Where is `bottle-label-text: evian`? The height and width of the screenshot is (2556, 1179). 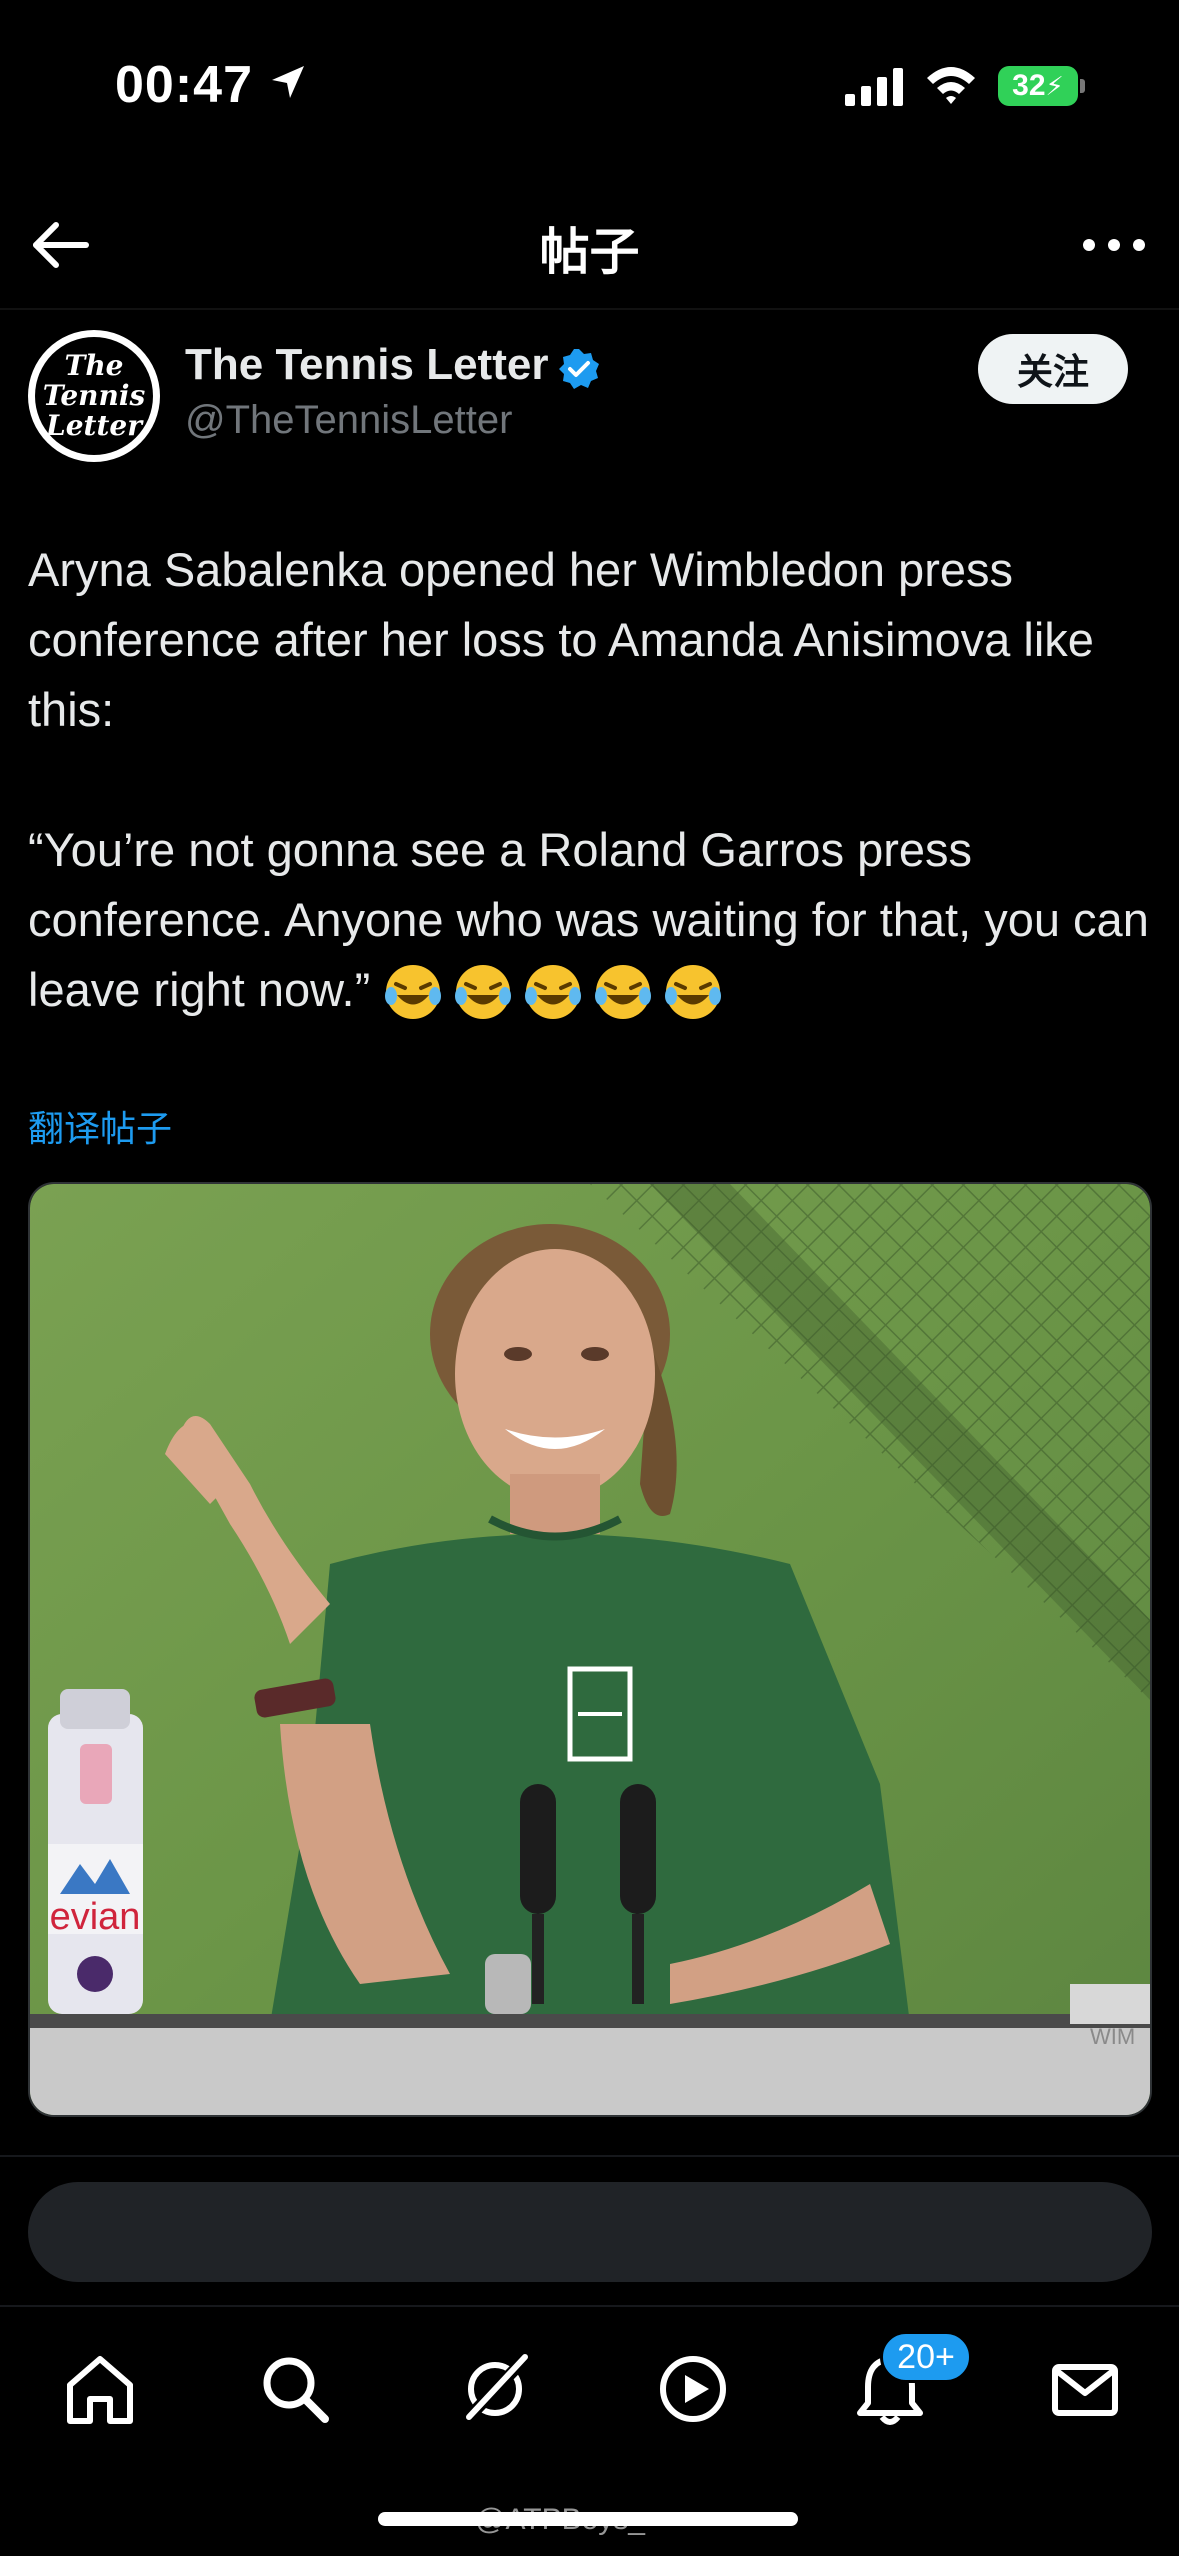
bottle-label-text: evian is located at coordinates (95, 1917).